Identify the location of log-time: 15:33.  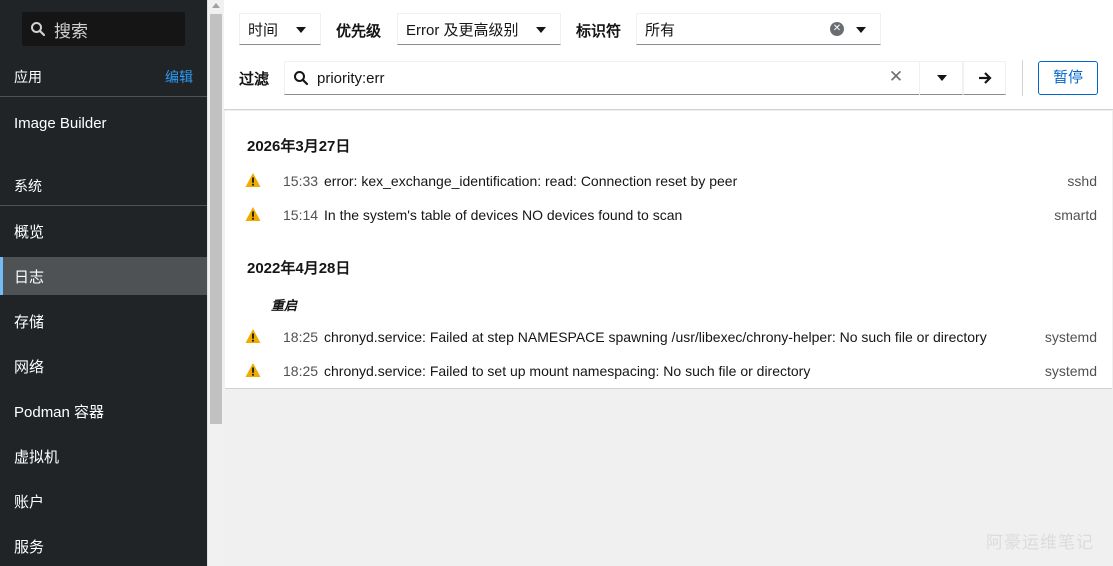
(301, 181).